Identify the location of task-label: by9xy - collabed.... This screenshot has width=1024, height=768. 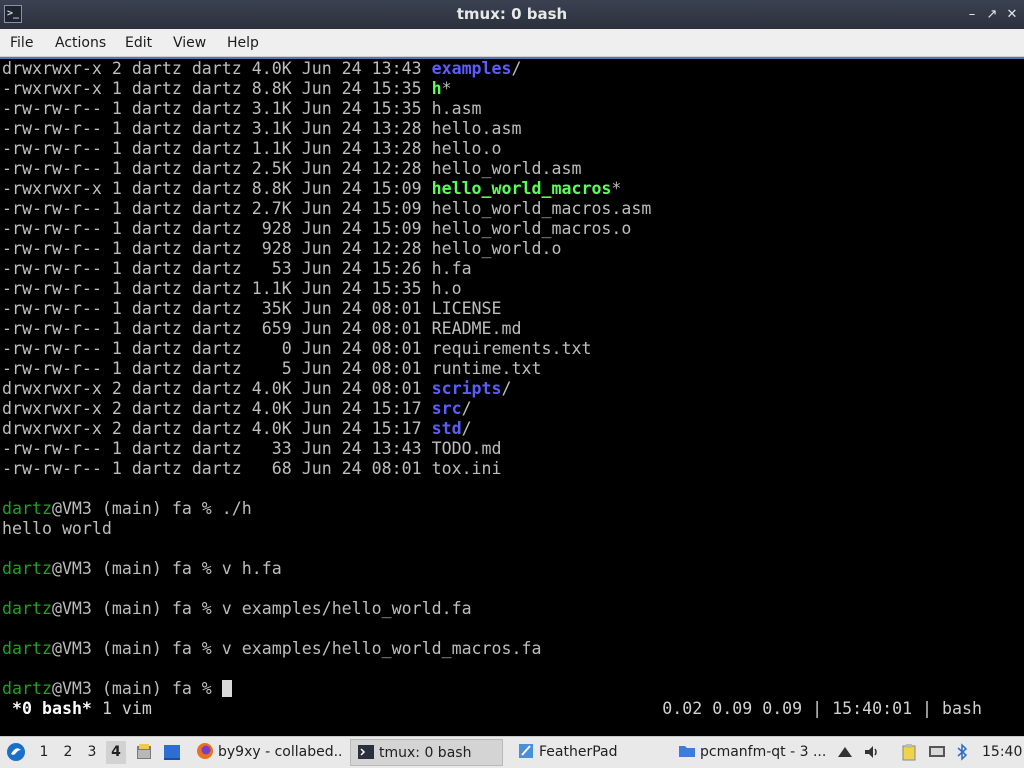
(280, 752).